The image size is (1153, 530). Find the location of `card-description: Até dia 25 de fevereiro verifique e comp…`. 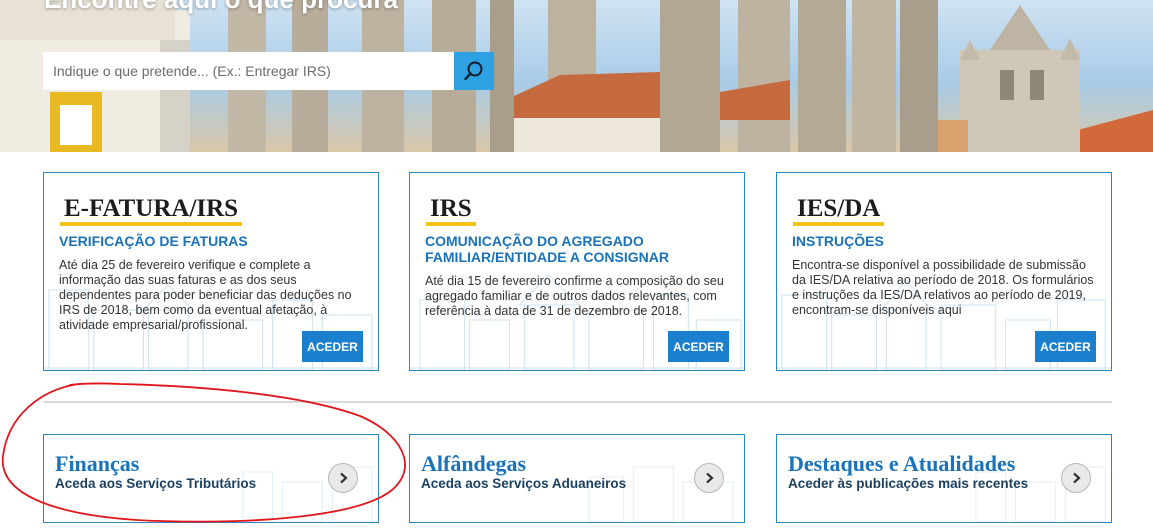

card-description: Até dia 25 de fevereiro verifique e comp… is located at coordinates (205, 295).